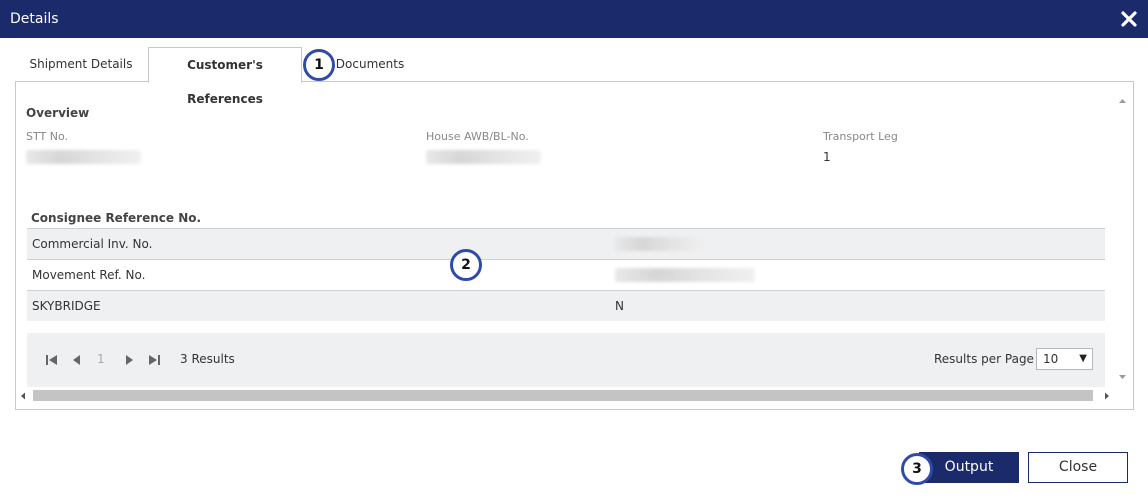 The image size is (1148, 503). What do you see at coordinates (566, 243) in the screenshot?
I see `table-row: Commercial Inv. No.` at bounding box center [566, 243].